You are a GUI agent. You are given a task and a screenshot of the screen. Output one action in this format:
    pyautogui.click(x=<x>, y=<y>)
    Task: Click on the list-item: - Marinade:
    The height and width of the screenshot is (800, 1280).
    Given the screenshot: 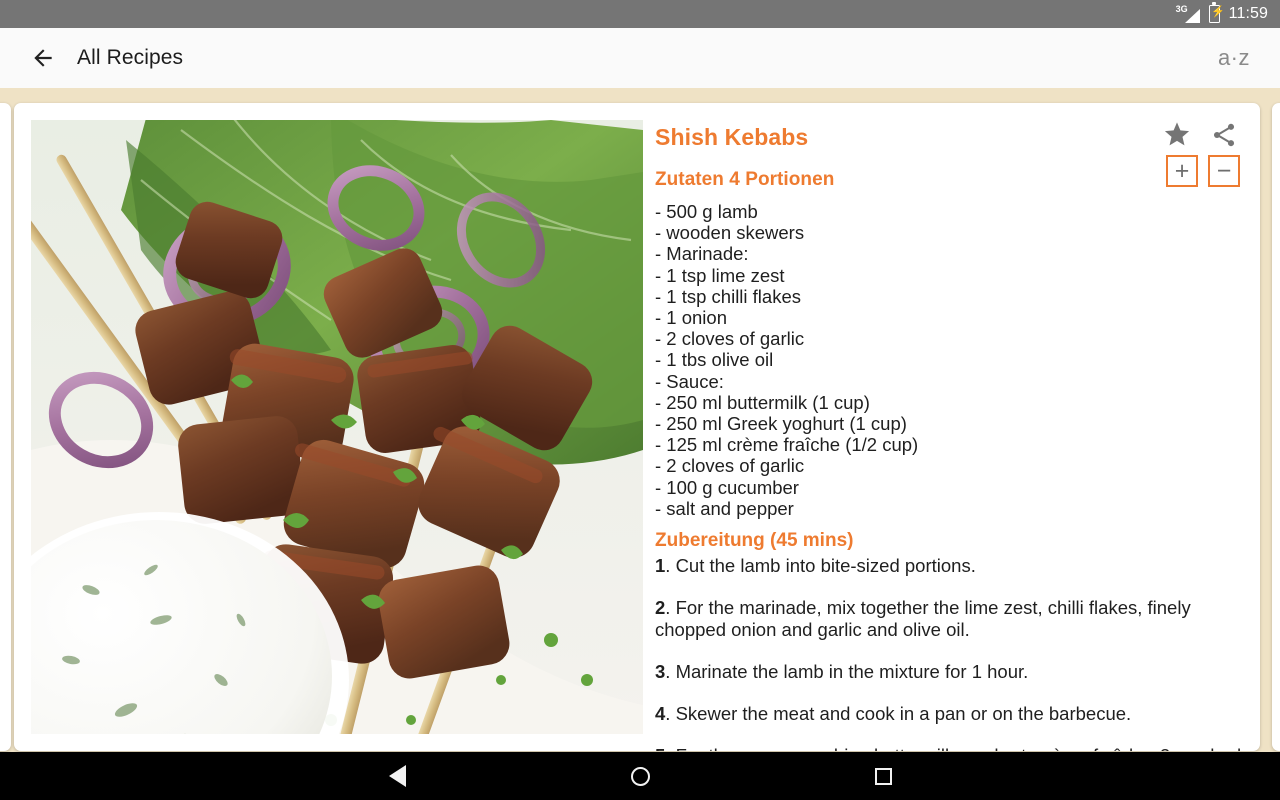 What is the action you would take?
    pyautogui.click(x=702, y=254)
    